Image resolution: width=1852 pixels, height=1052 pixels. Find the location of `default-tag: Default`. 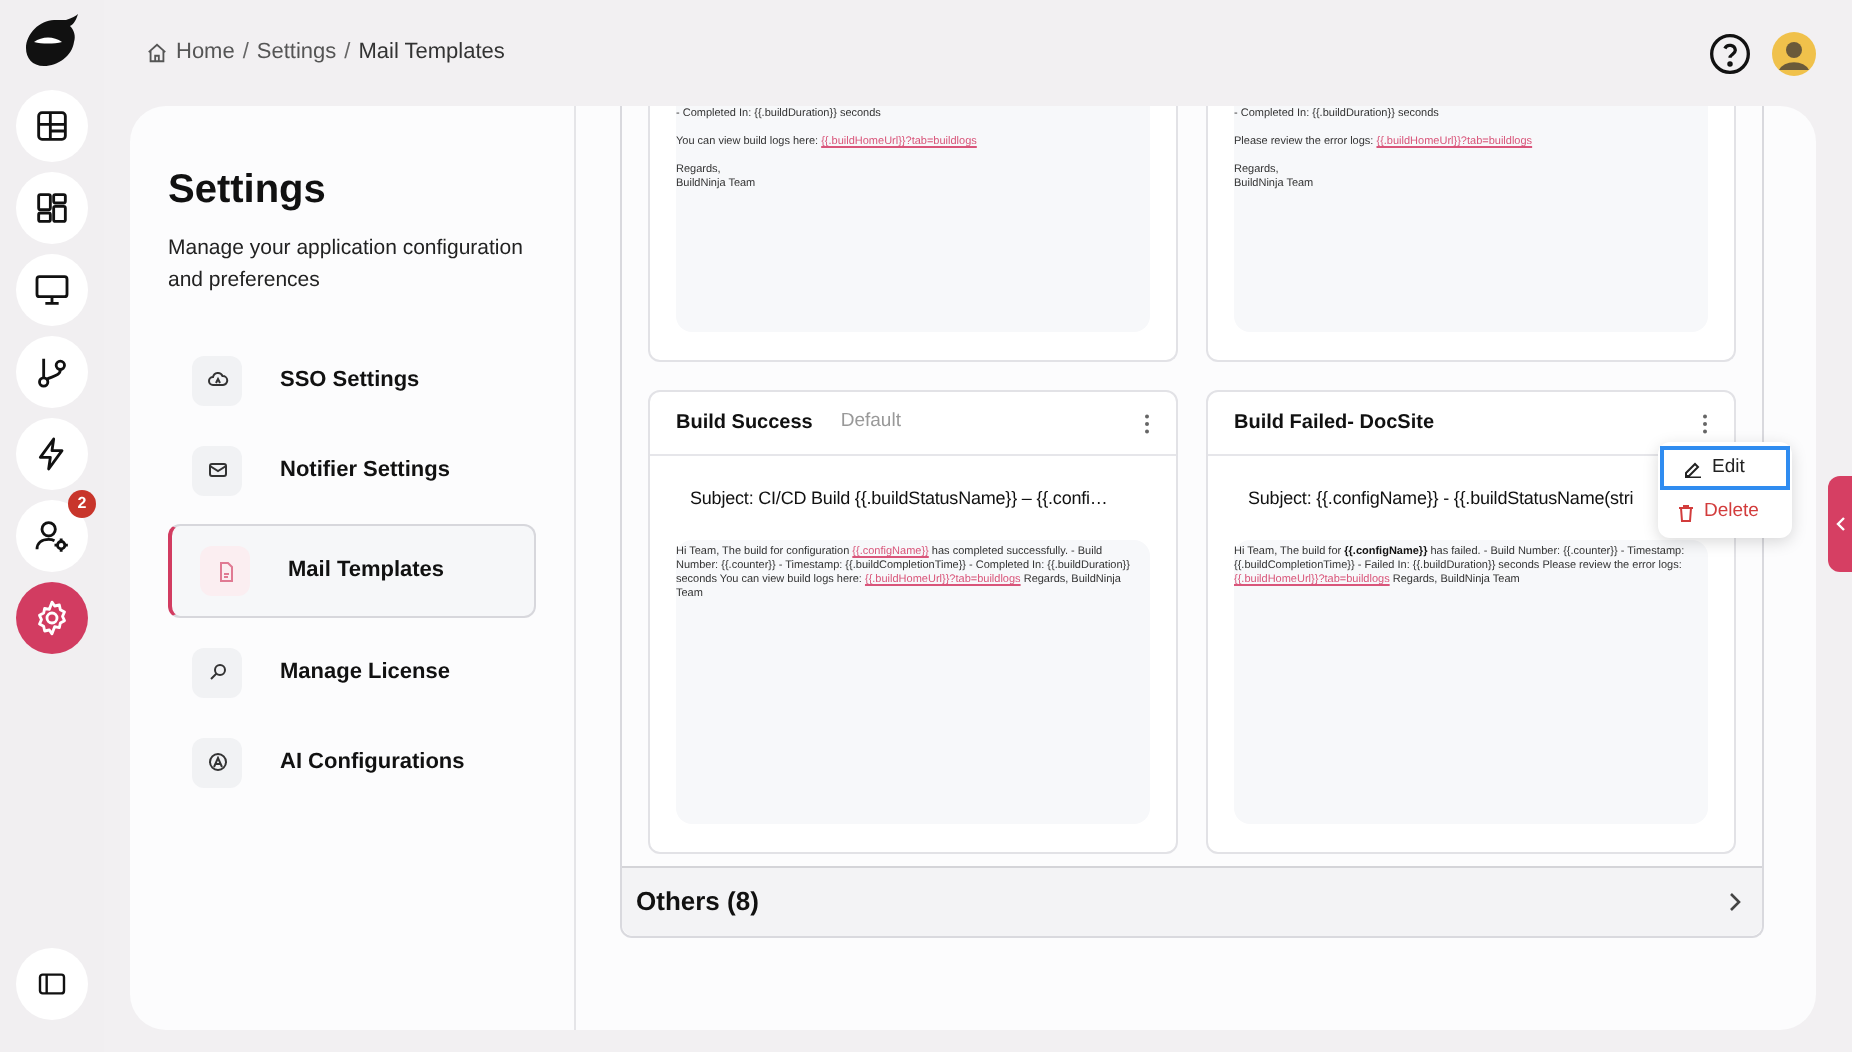

default-tag: Default is located at coordinates (870, 423).